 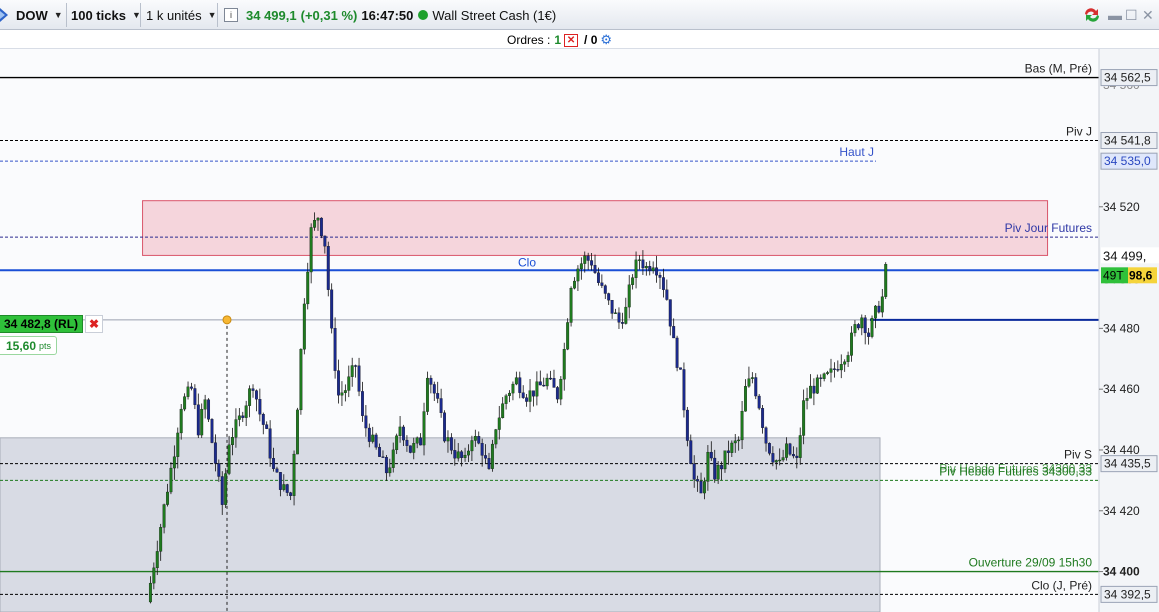 I want to click on instrument-selector: DOW ▼, so click(x=39, y=15).